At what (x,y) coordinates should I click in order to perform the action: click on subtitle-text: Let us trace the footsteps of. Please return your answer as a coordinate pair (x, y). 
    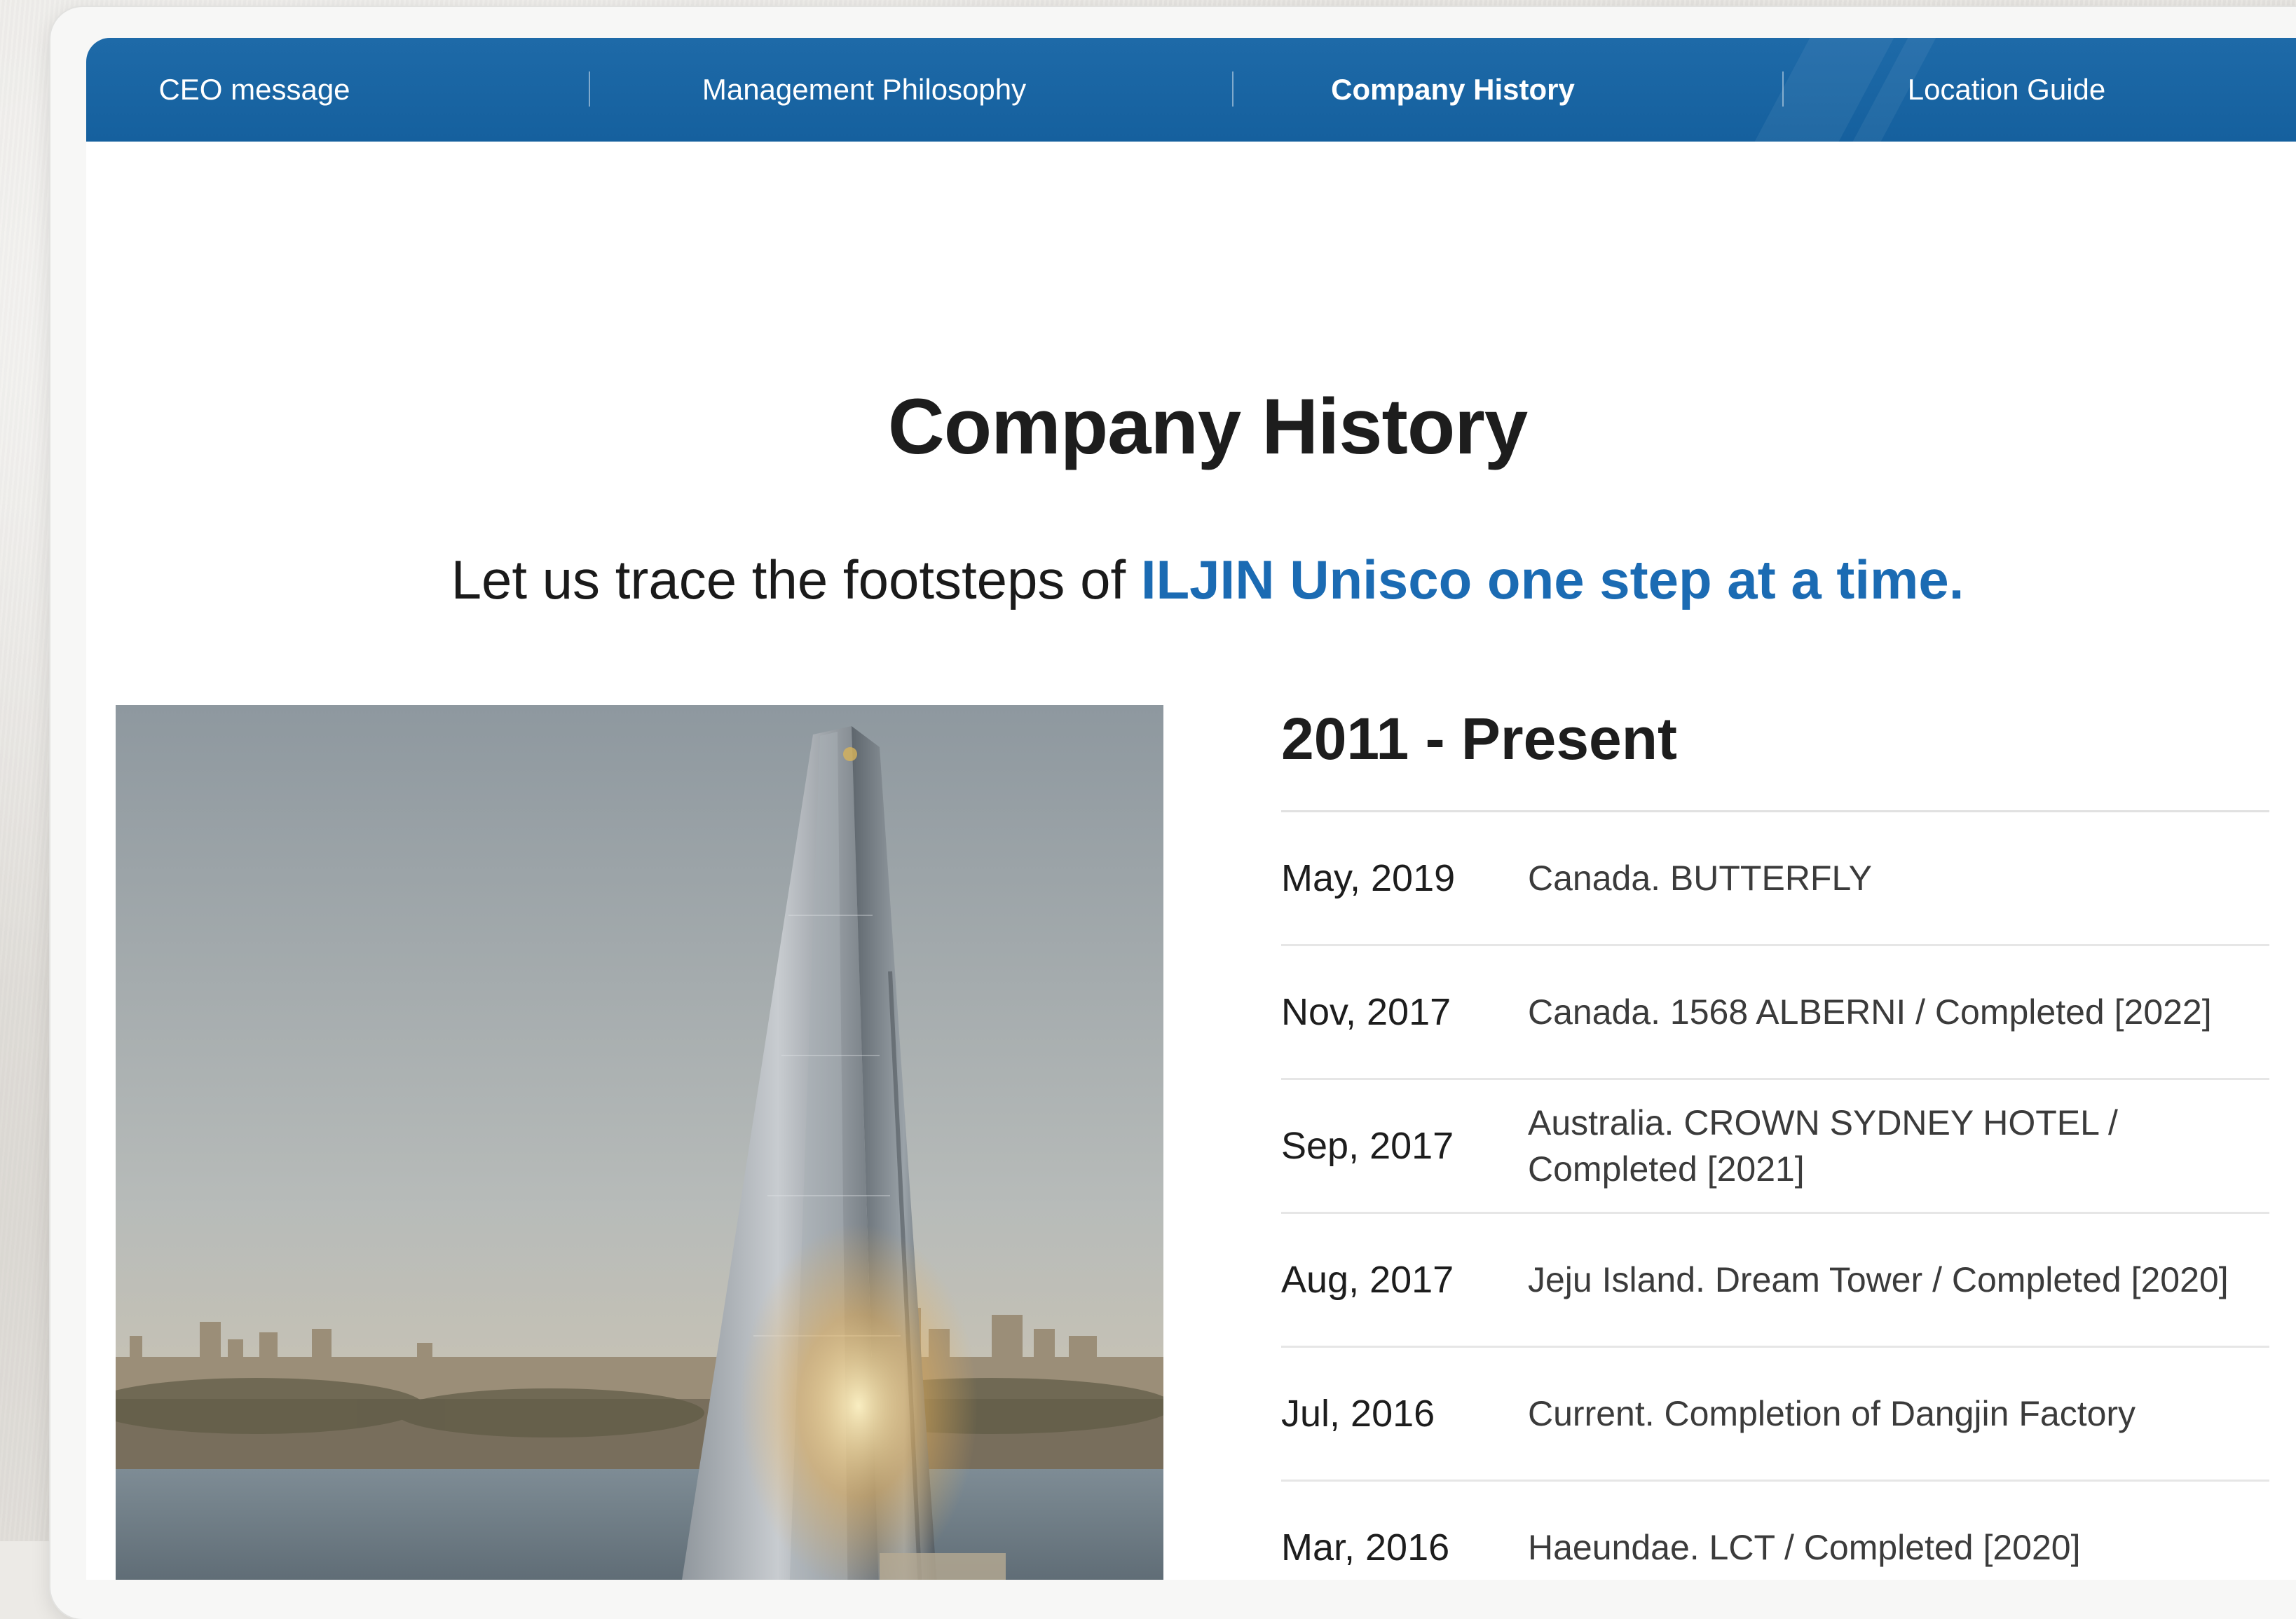
    Looking at the image, I should click on (796, 579).